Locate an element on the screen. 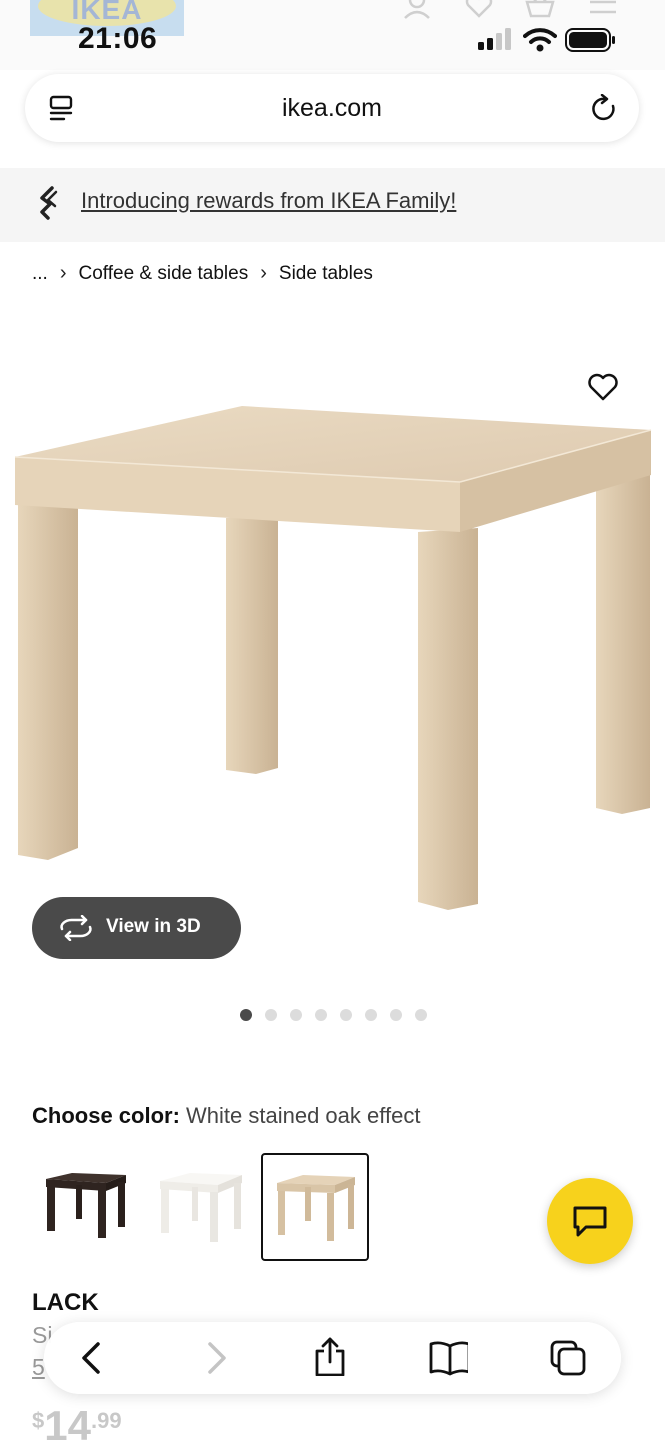 The width and height of the screenshot is (665, 1450). promo-banner: Introducing rewards from IKEA Family! is located at coordinates (332, 205).